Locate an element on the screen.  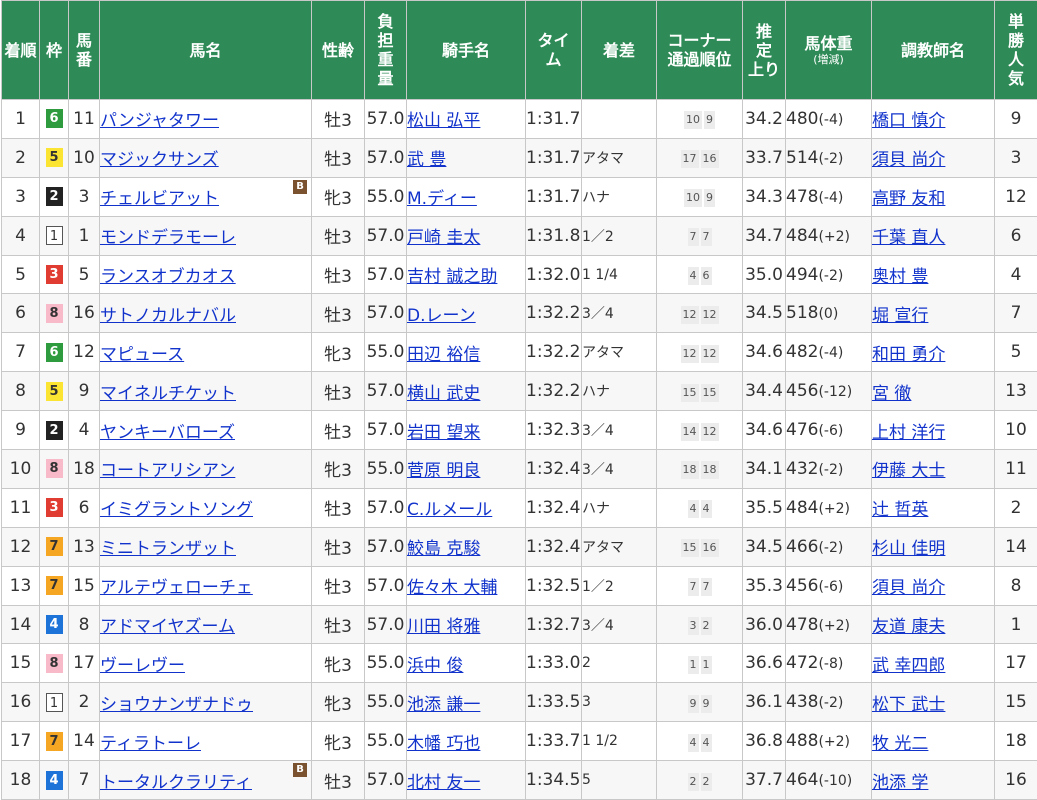
time-cell: 1:33.0 is located at coordinates (553, 663).